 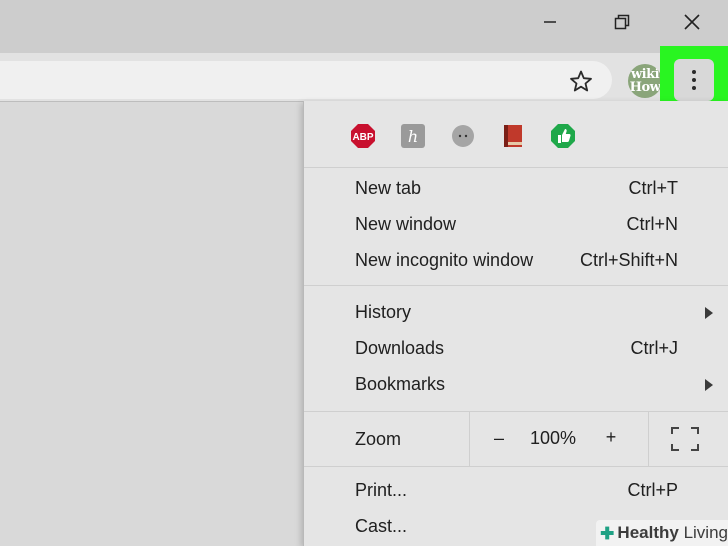 I want to click on menu-item-shortcut: Ctrl+N, so click(x=652, y=224).